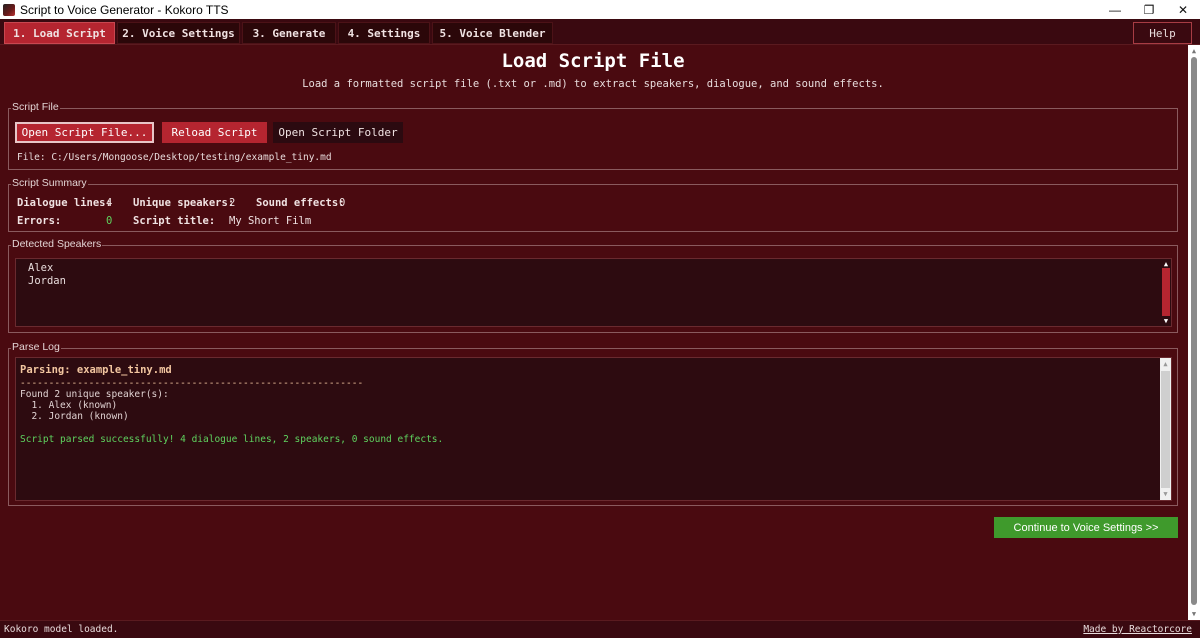 The image size is (1200, 638). I want to click on log-scrollbar: ▲ ▼, so click(1165, 429).